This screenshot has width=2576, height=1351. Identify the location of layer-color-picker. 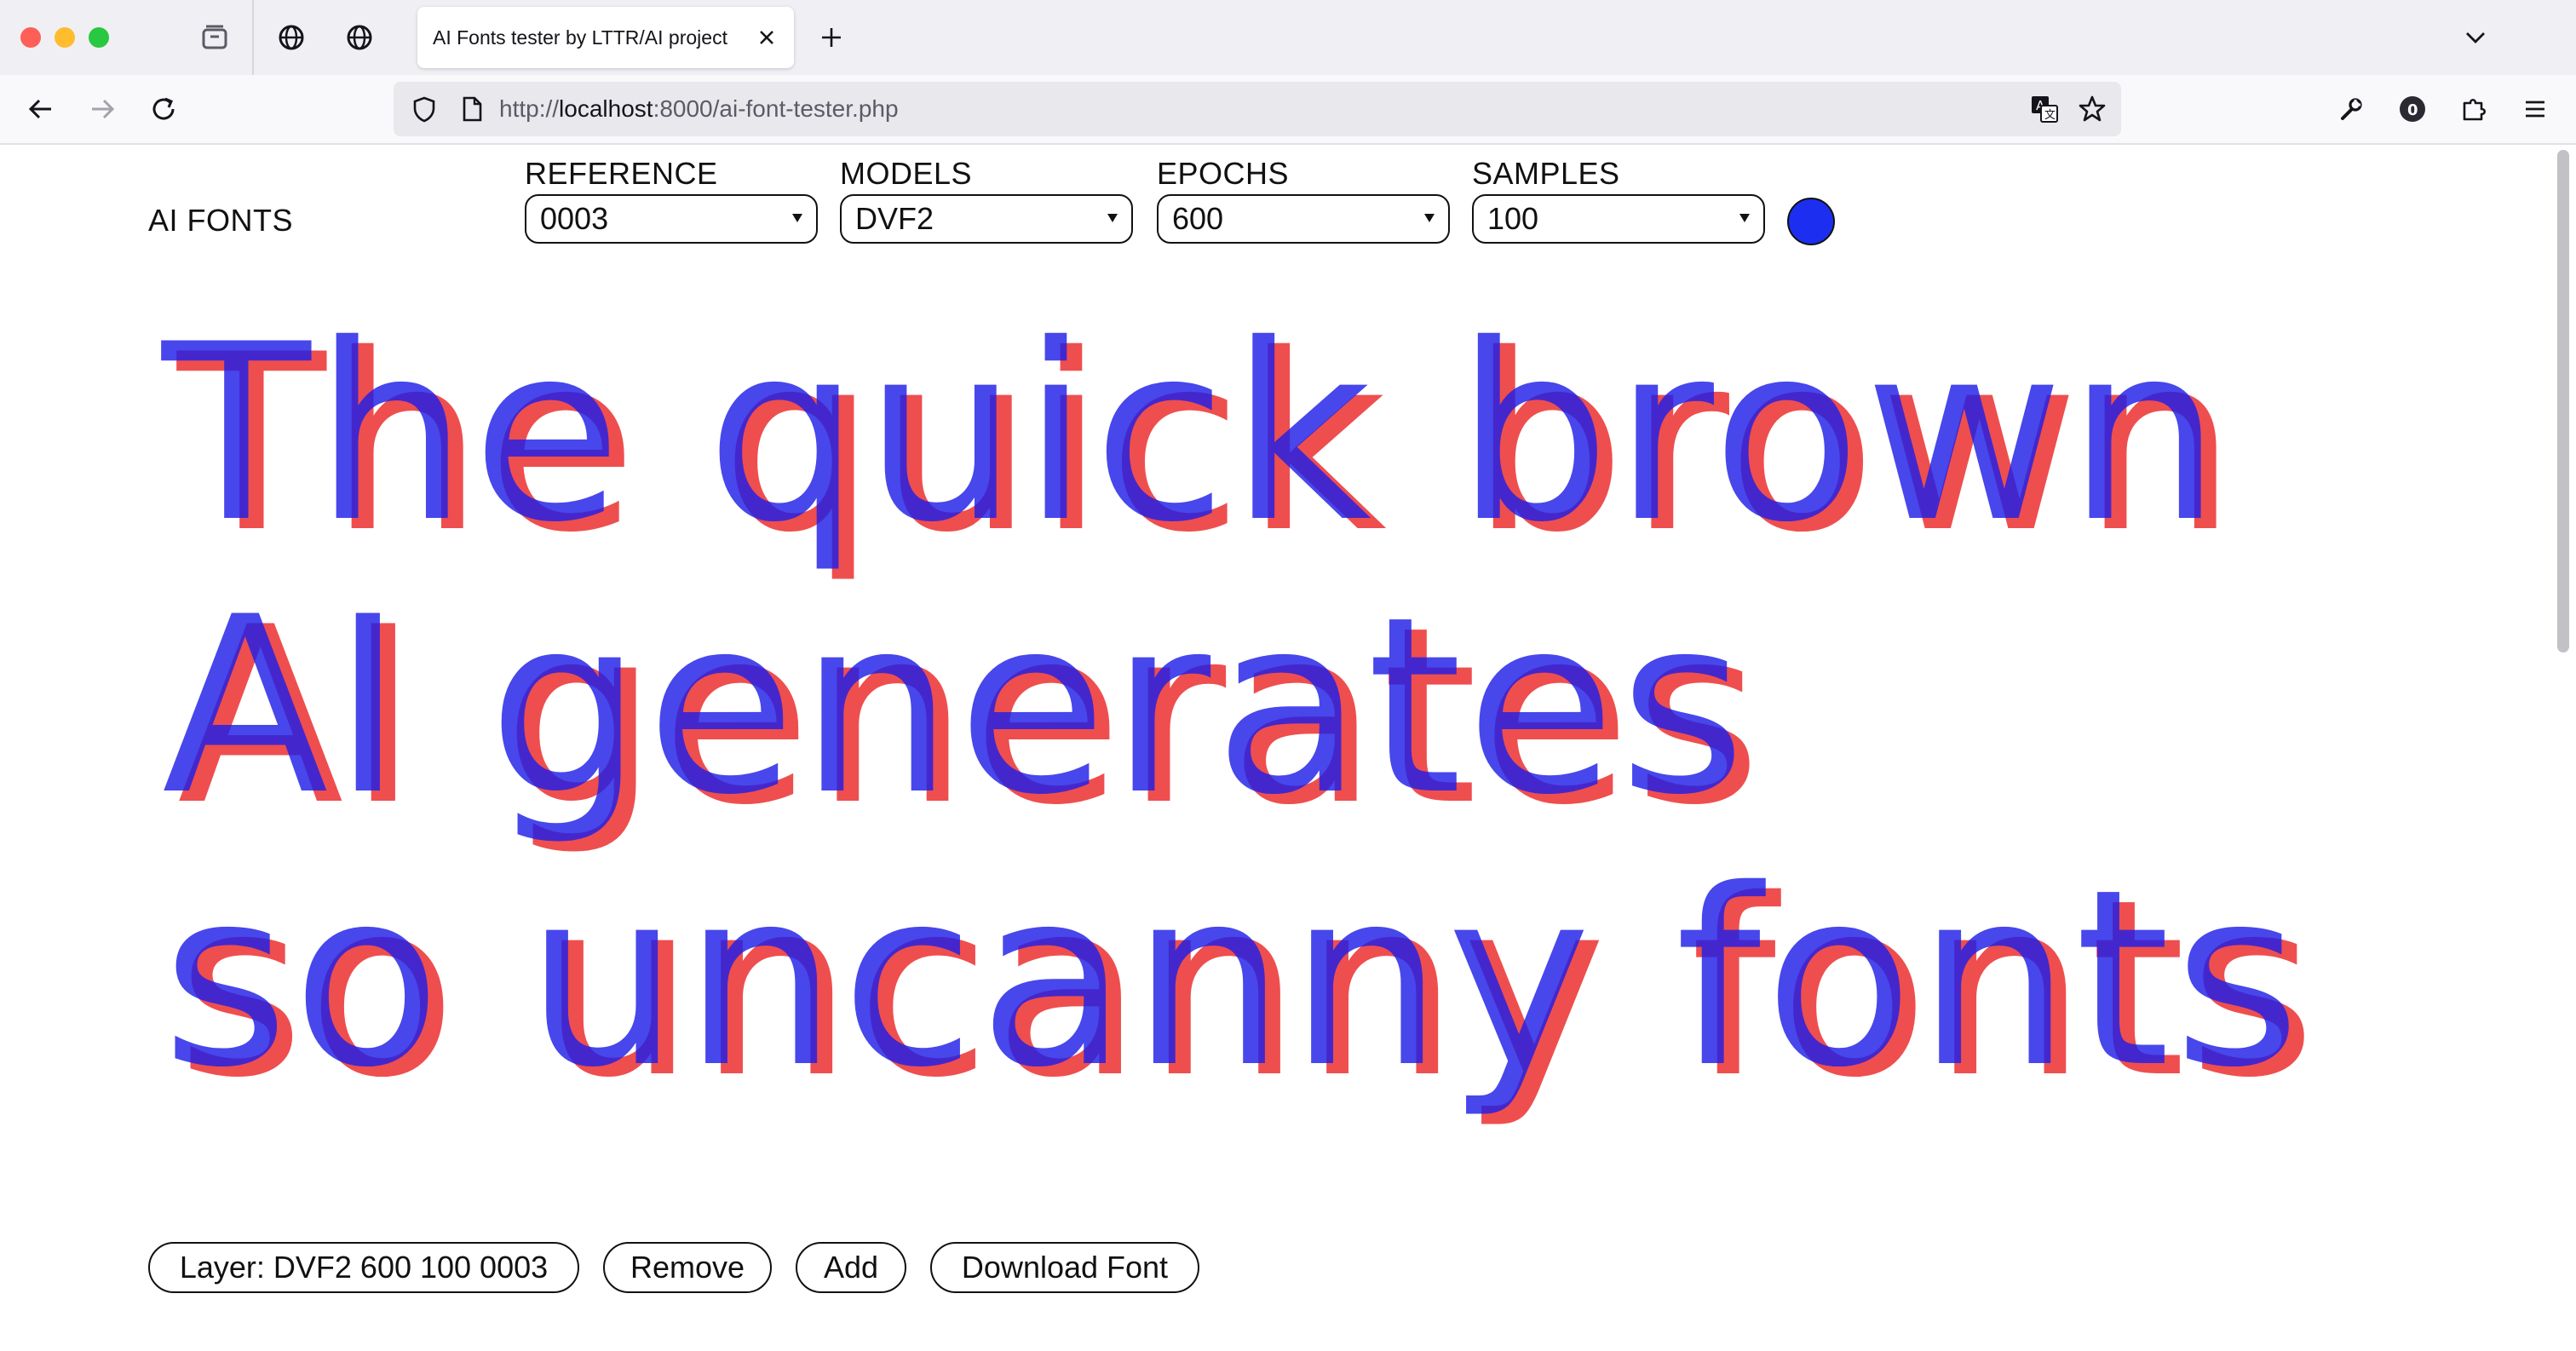
(1811, 221).